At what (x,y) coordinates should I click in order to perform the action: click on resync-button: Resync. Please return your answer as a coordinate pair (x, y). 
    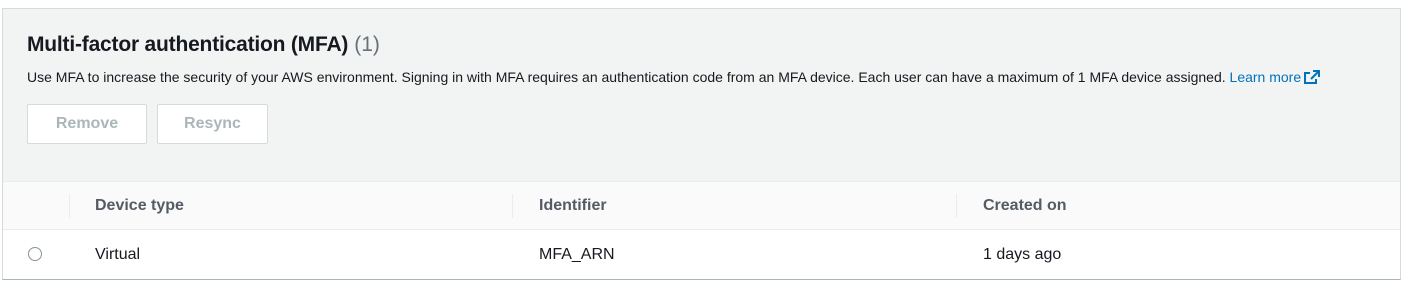
    Looking at the image, I should click on (212, 124).